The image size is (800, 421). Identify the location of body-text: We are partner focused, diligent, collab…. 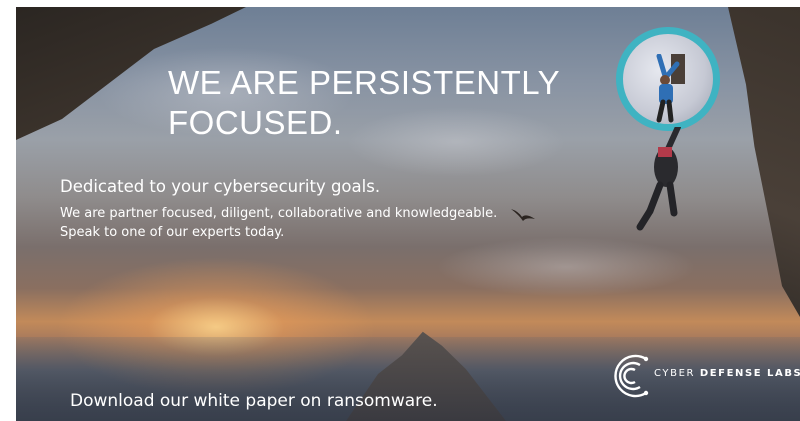
(279, 223).